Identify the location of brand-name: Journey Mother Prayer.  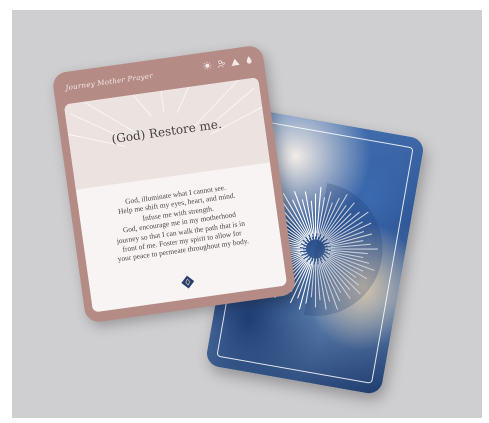
(109, 82).